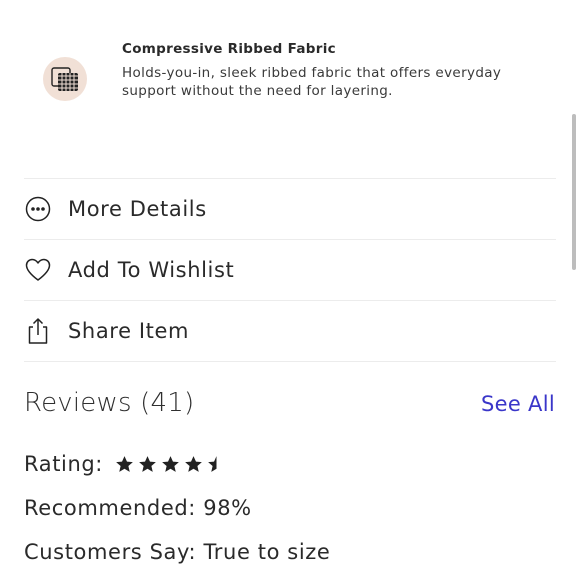 The image size is (580, 580). Describe the element at coordinates (212, 463) in the screenshot. I see `star-half-icon` at that location.